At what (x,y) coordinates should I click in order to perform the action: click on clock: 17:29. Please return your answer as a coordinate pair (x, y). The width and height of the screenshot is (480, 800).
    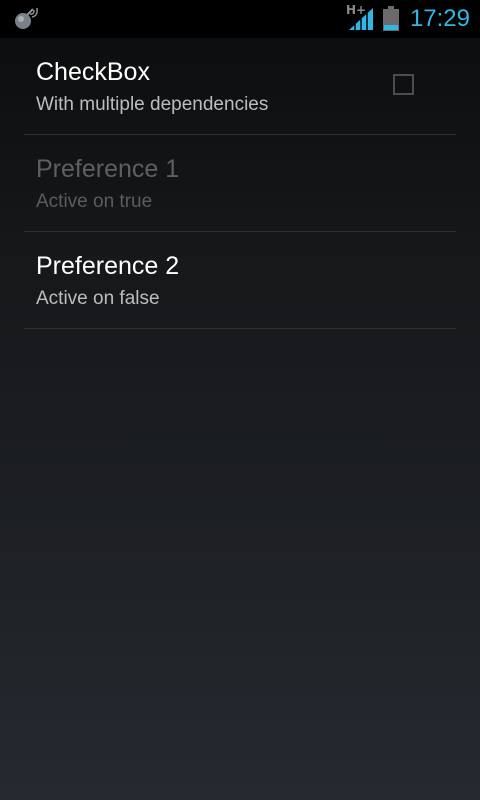
    Looking at the image, I should click on (439, 18).